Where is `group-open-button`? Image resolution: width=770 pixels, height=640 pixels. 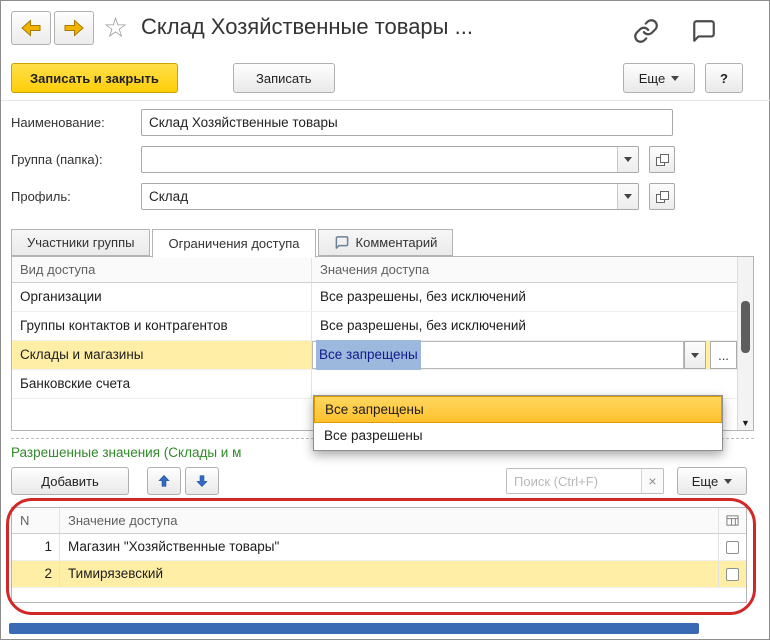
group-open-button is located at coordinates (662, 159).